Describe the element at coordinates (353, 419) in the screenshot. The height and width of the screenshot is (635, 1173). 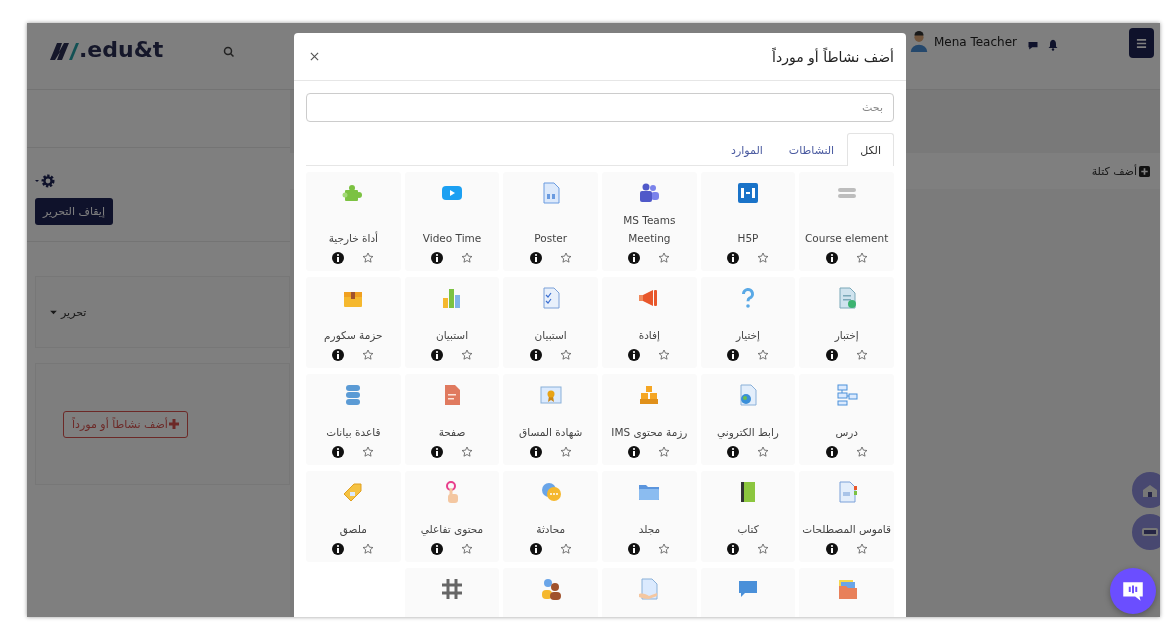
I see `activity-card: قاعدة بيانات` at that location.